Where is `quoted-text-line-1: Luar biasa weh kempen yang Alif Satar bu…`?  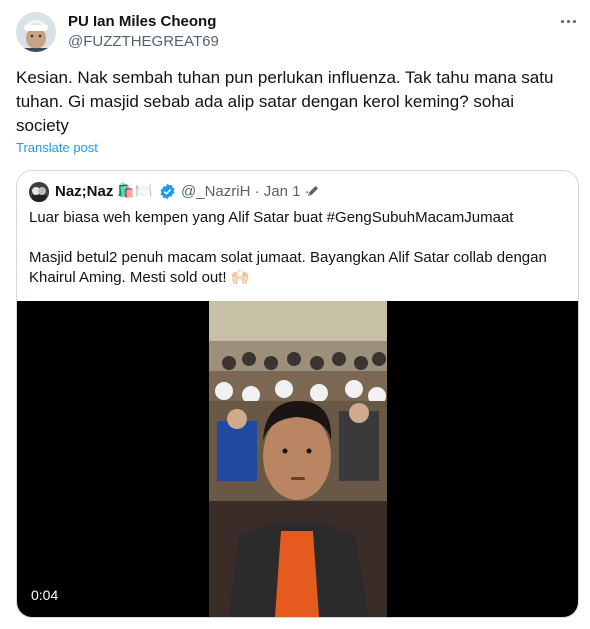 quoted-text-line-1: Luar biasa weh kempen yang Alif Satar bu… is located at coordinates (271, 217).